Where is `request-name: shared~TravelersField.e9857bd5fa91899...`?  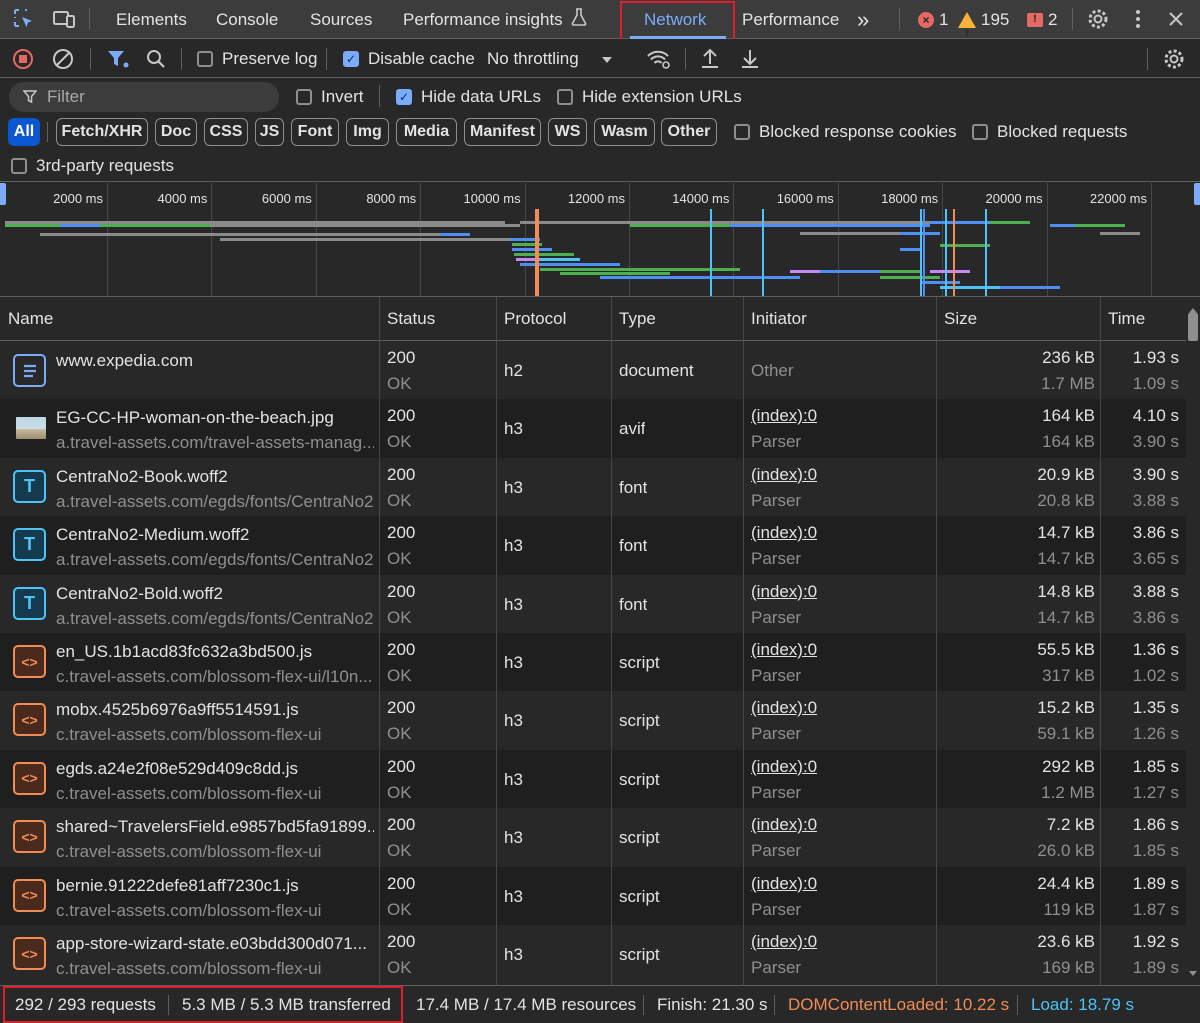 request-name: shared~TravelersField.e9857bd5fa91899... is located at coordinates (215, 827).